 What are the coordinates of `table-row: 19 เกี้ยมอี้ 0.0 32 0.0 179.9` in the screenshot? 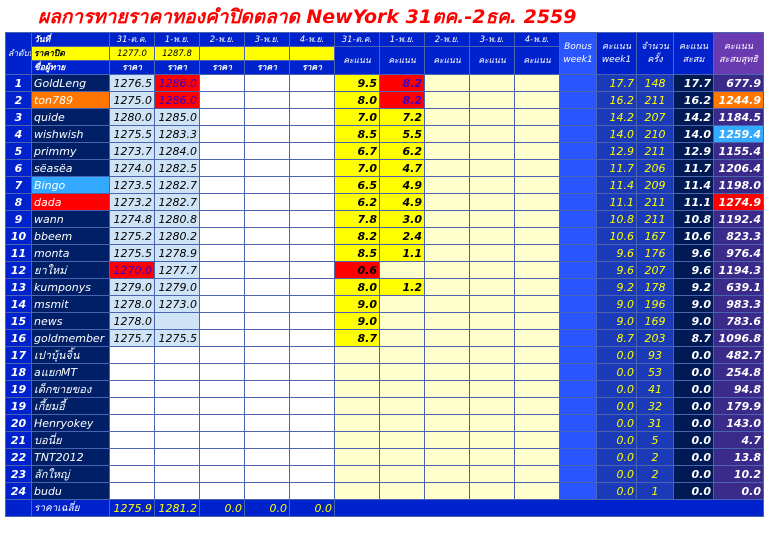 It's located at (384, 406).